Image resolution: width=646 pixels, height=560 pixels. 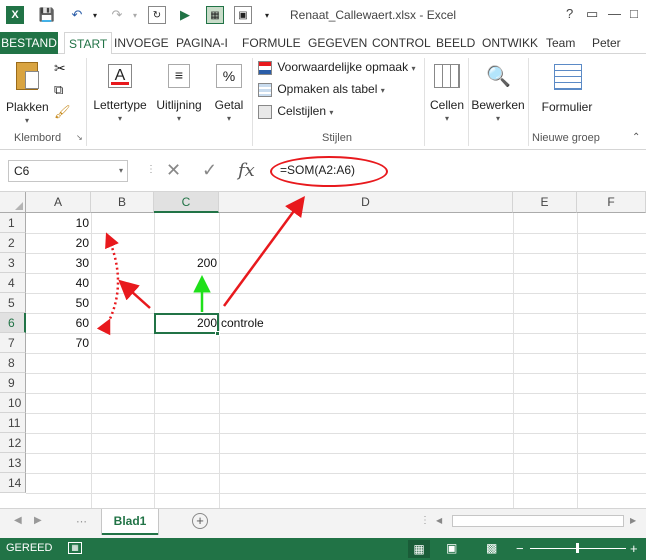 I want to click on new-sheet-icon: +, so click(x=200, y=521).